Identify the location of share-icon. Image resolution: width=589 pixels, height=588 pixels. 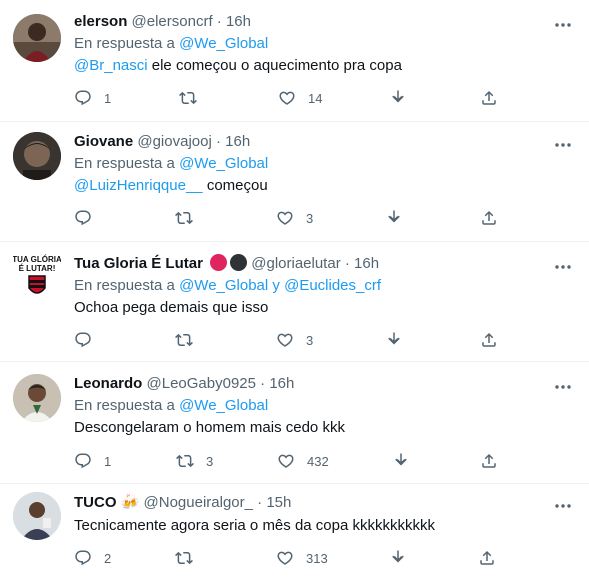
(489, 340).